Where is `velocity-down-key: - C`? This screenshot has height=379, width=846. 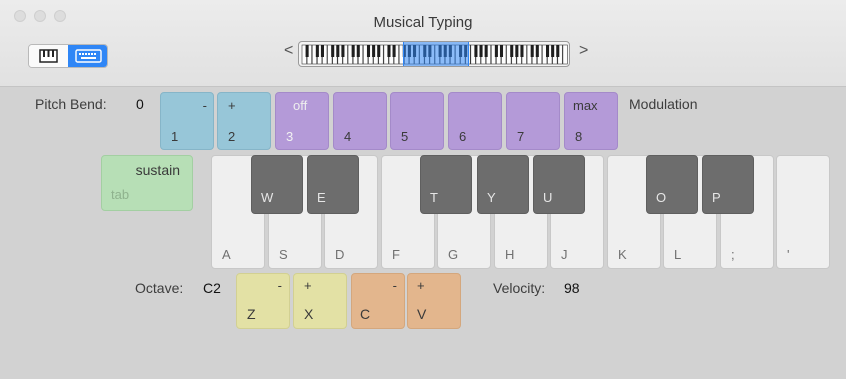 velocity-down-key: - C is located at coordinates (378, 301).